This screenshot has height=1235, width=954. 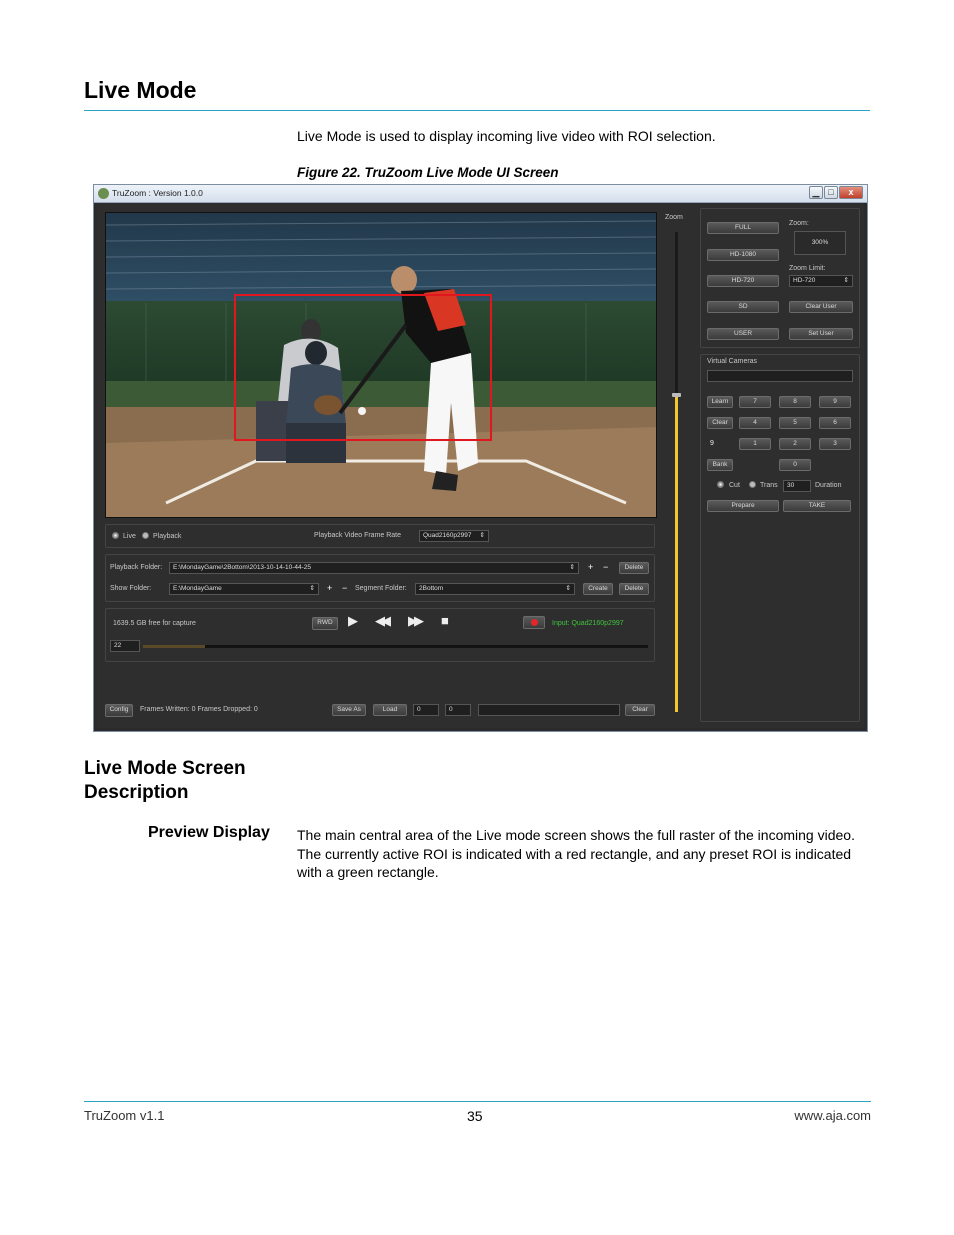 I want to click on bank-button: Bank, so click(x=720, y=465).